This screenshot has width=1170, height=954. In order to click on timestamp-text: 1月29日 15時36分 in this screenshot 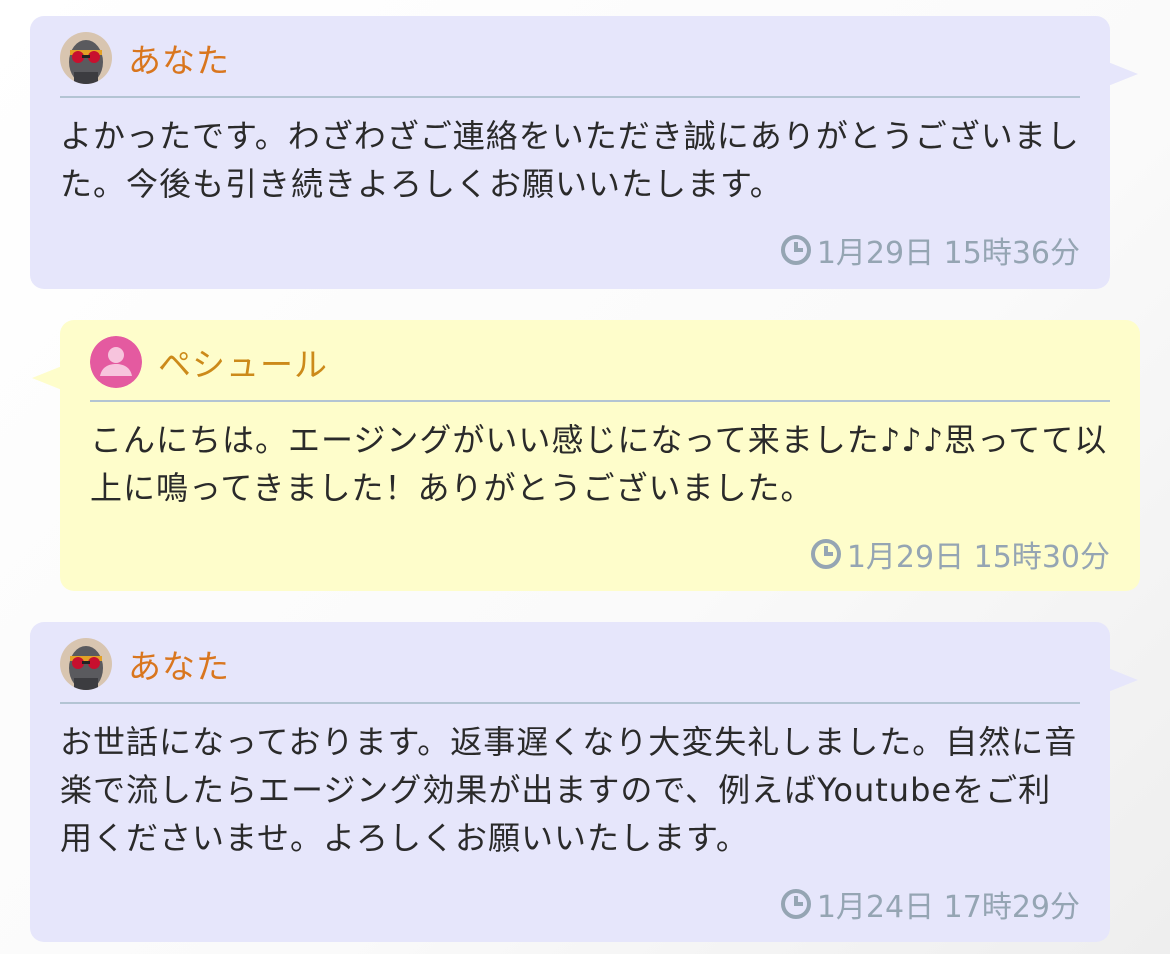, I will do `click(948, 253)`.